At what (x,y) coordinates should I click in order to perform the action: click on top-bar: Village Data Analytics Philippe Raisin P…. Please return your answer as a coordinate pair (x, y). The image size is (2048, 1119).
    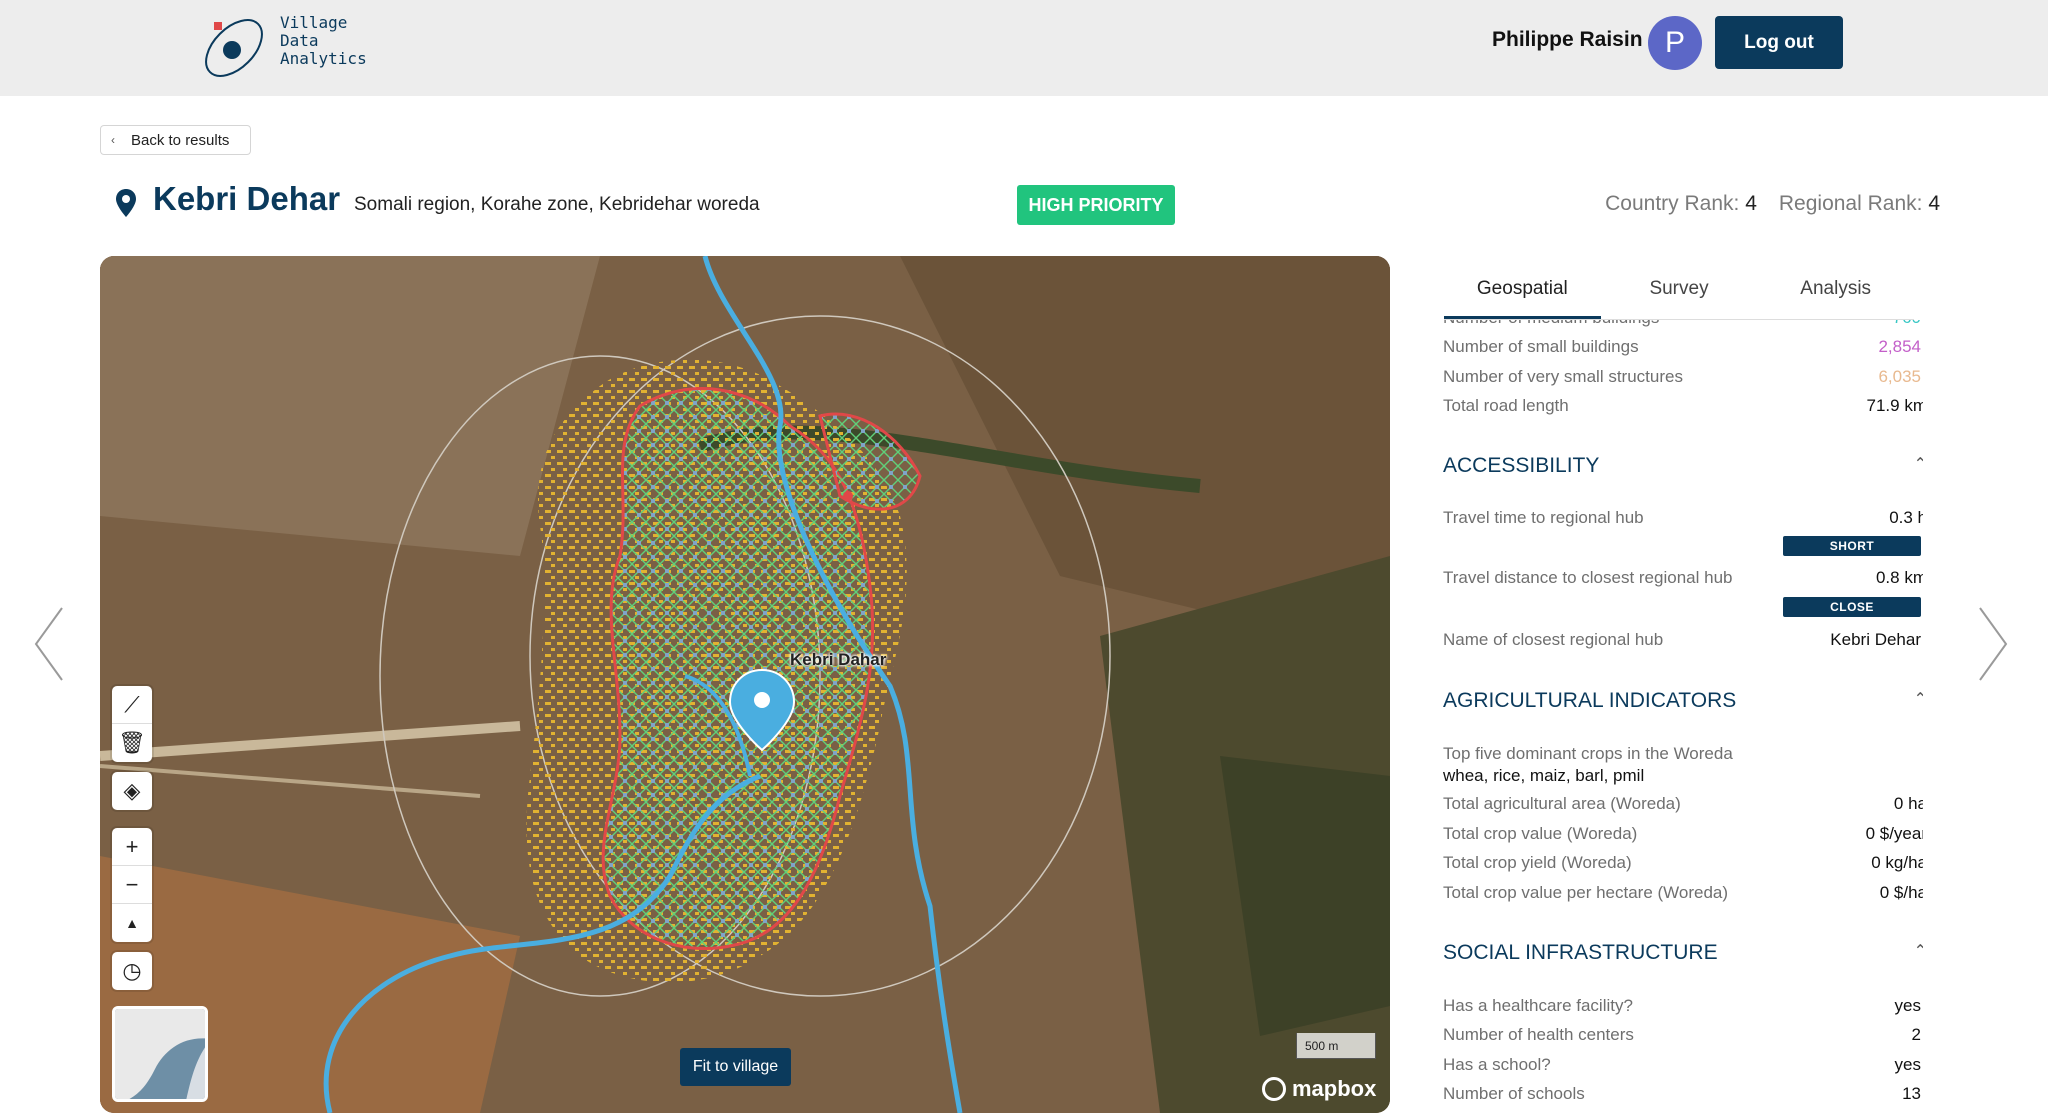
    Looking at the image, I should click on (1024, 48).